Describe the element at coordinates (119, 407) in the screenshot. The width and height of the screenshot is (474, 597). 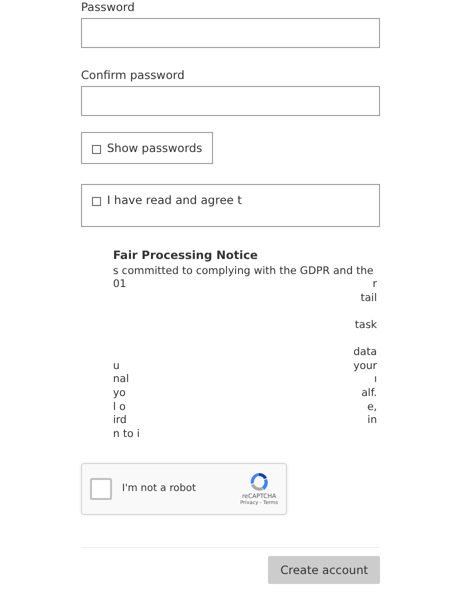
I see `notice-text: l o` at that location.